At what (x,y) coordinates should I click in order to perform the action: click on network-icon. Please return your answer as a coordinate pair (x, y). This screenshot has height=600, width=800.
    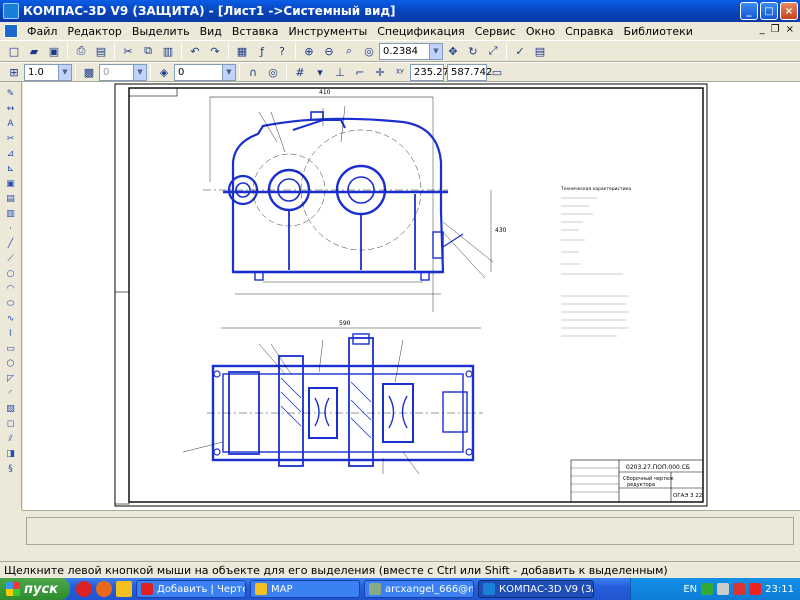
    Looking at the image, I should click on (707, 589).